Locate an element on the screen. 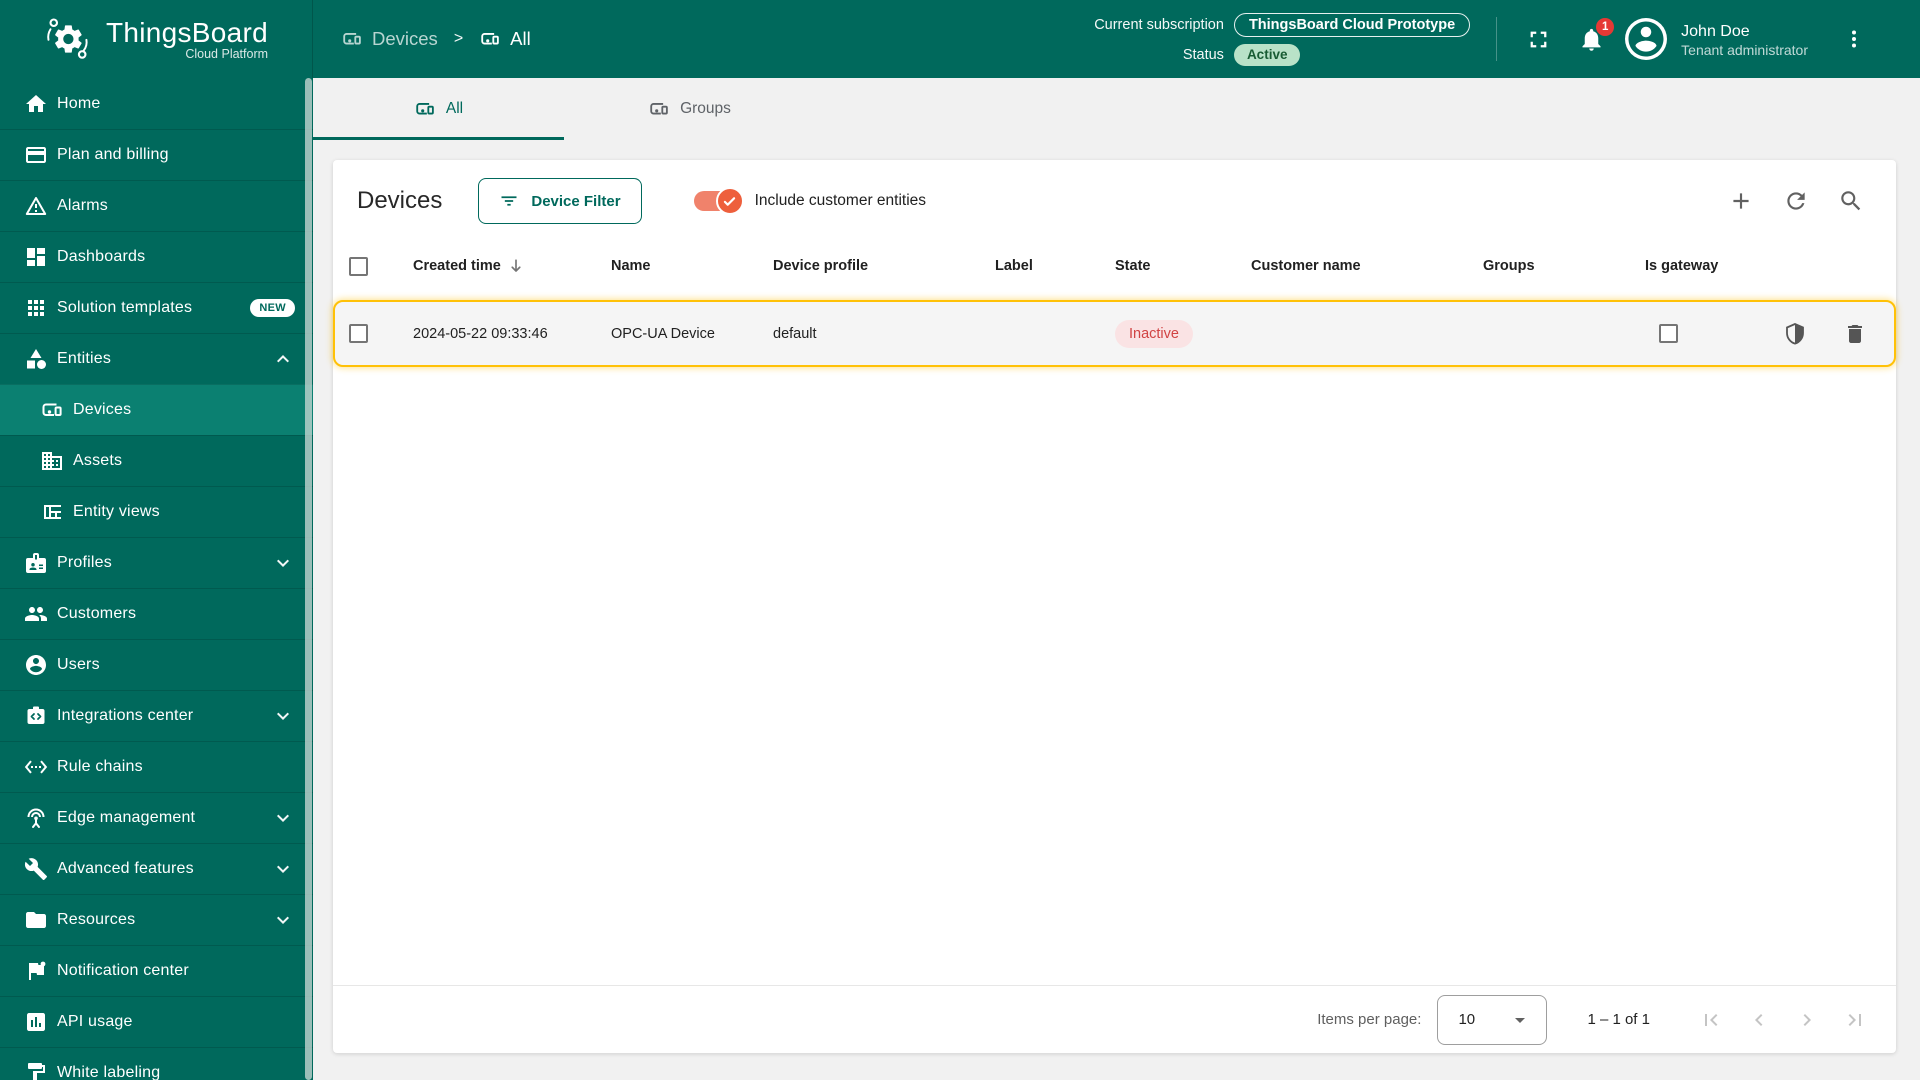 The height and width of the screenshot is (1080, 1920). sidebar-item-notification-center: Notification center is located at coordinates (156, 970).